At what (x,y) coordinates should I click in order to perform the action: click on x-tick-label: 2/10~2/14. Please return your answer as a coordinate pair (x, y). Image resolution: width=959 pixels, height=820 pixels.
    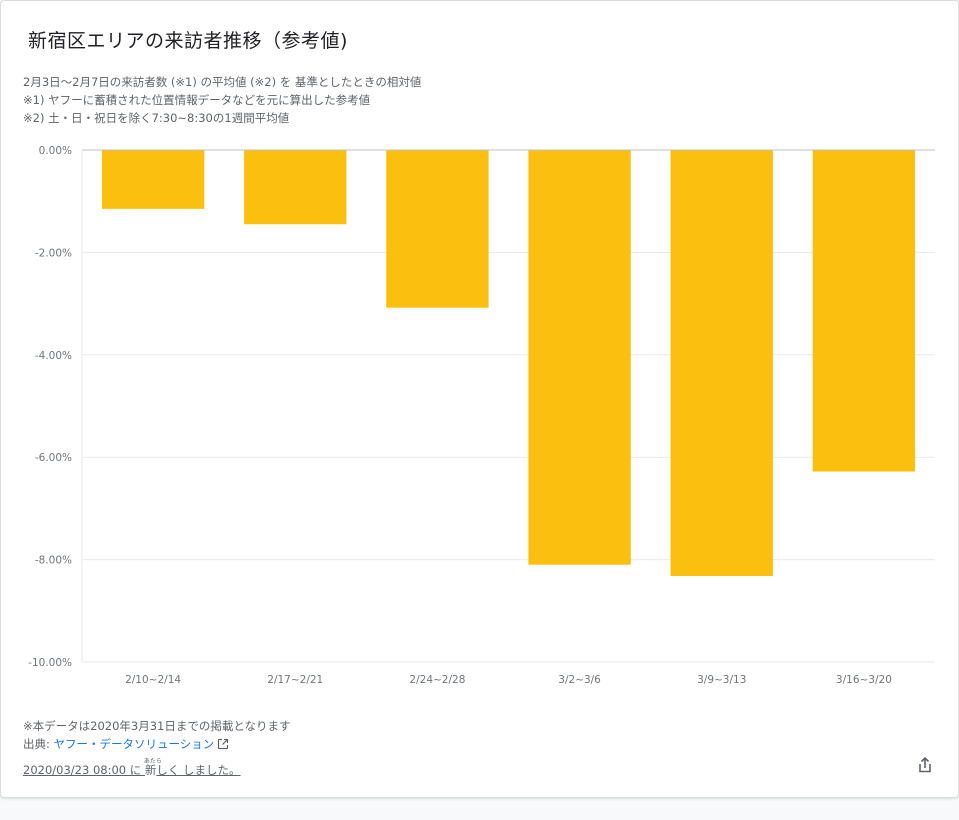
    Looking at the image, I should click on (153, 680).